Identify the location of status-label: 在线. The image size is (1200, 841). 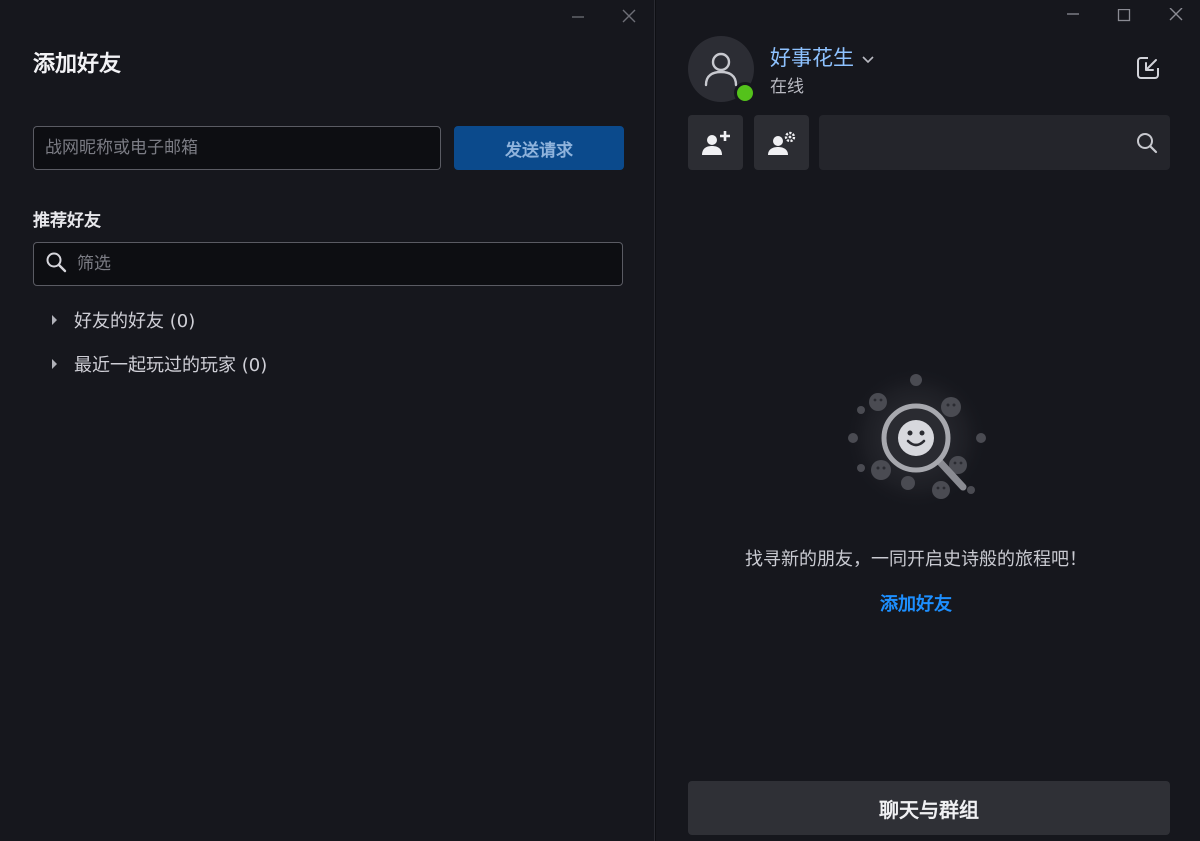
(787, 87).